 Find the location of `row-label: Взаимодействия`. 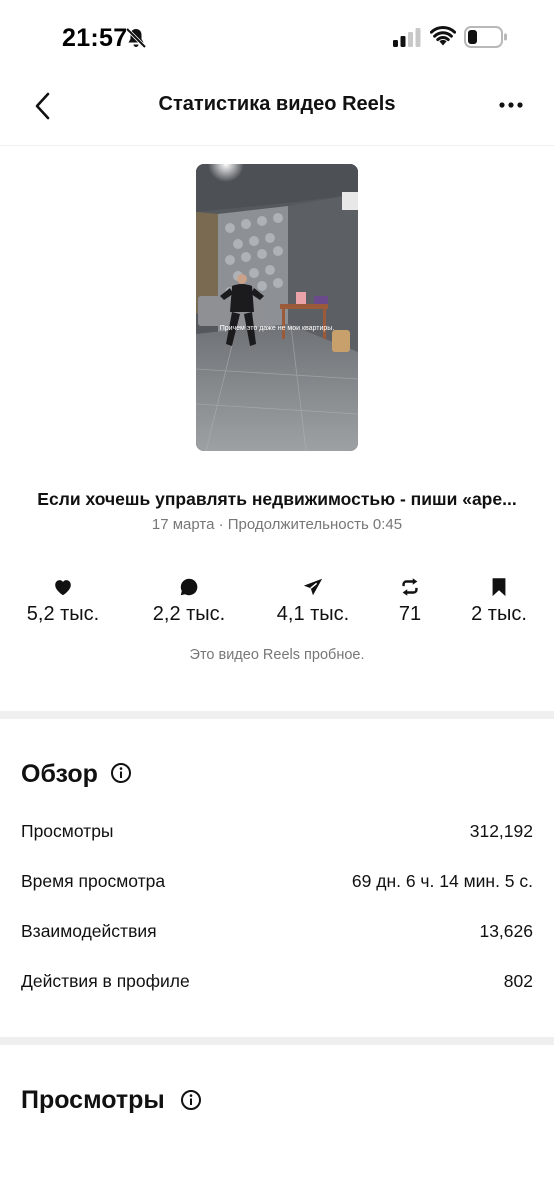

row-label: Взаимодействия is located at coordinates (89, 931).